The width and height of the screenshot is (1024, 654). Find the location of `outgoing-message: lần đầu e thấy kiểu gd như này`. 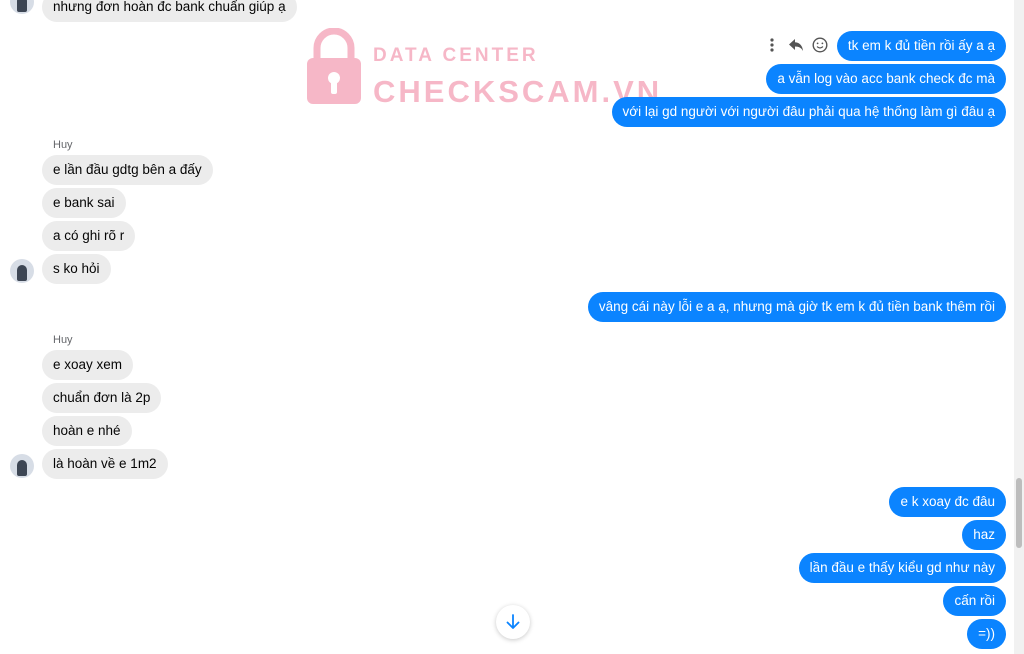

outgoing-message: lần đầu e thấy kiểu gd như này is located at coordinates (902, 568).